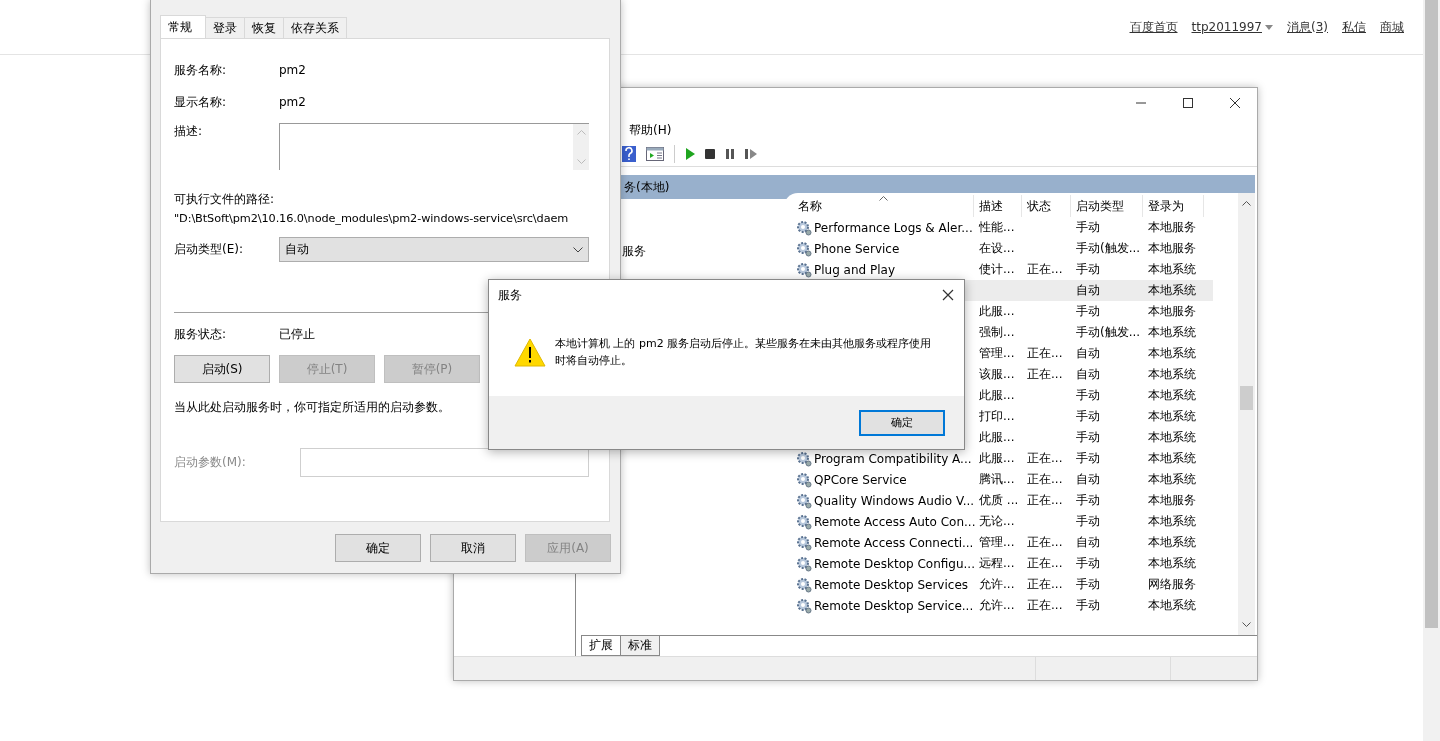 The height and width of the screenshot is (741, 1440). Describe the element at coordinates (998, 500) in the screenshot. I see `service-row: Quality Windows Audio V... 优质 ... 正在... 手动 本地服务` at that location.